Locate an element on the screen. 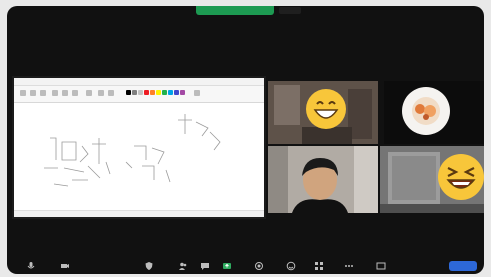  outline-icon is located at coordinates (111, 93).